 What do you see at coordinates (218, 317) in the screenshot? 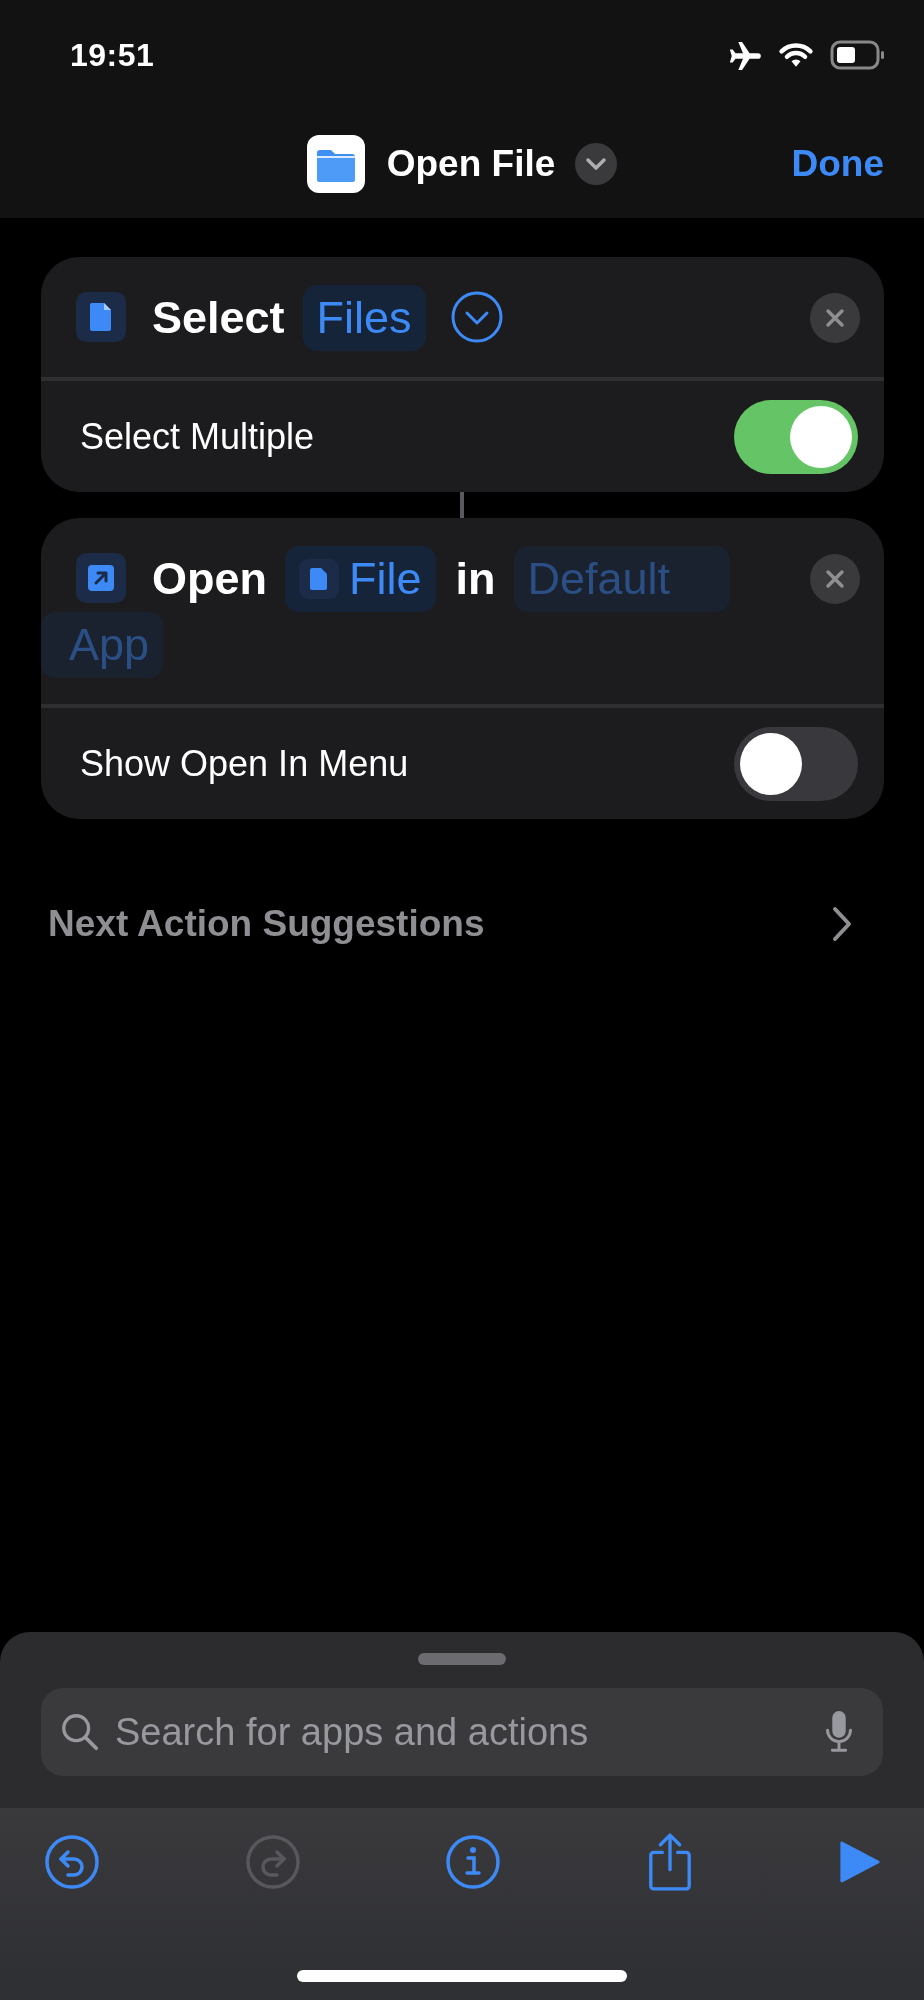
I see `action-text: Select` at bounding box center [218, 317].